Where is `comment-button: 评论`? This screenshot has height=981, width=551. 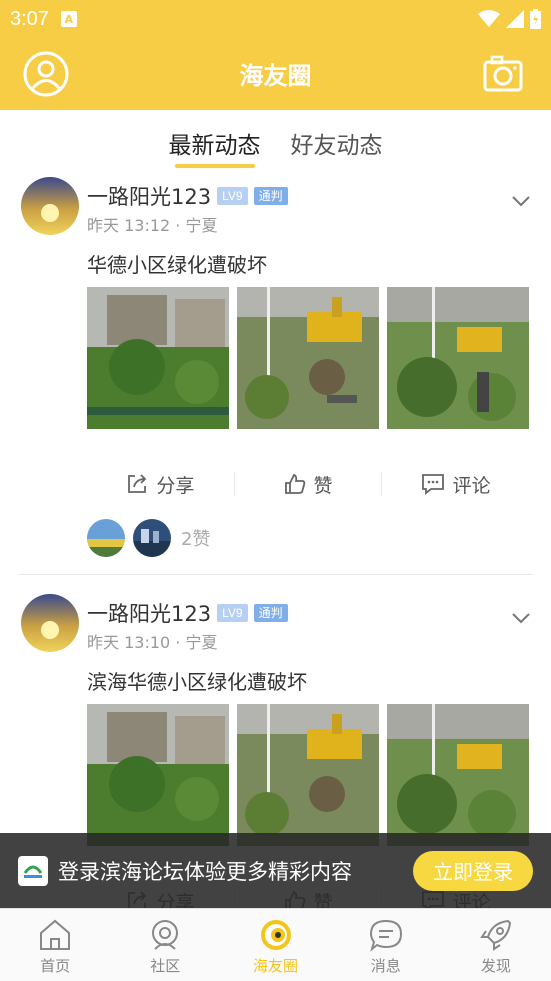
comment-button: 评论 is located at coordinates (455, 484).